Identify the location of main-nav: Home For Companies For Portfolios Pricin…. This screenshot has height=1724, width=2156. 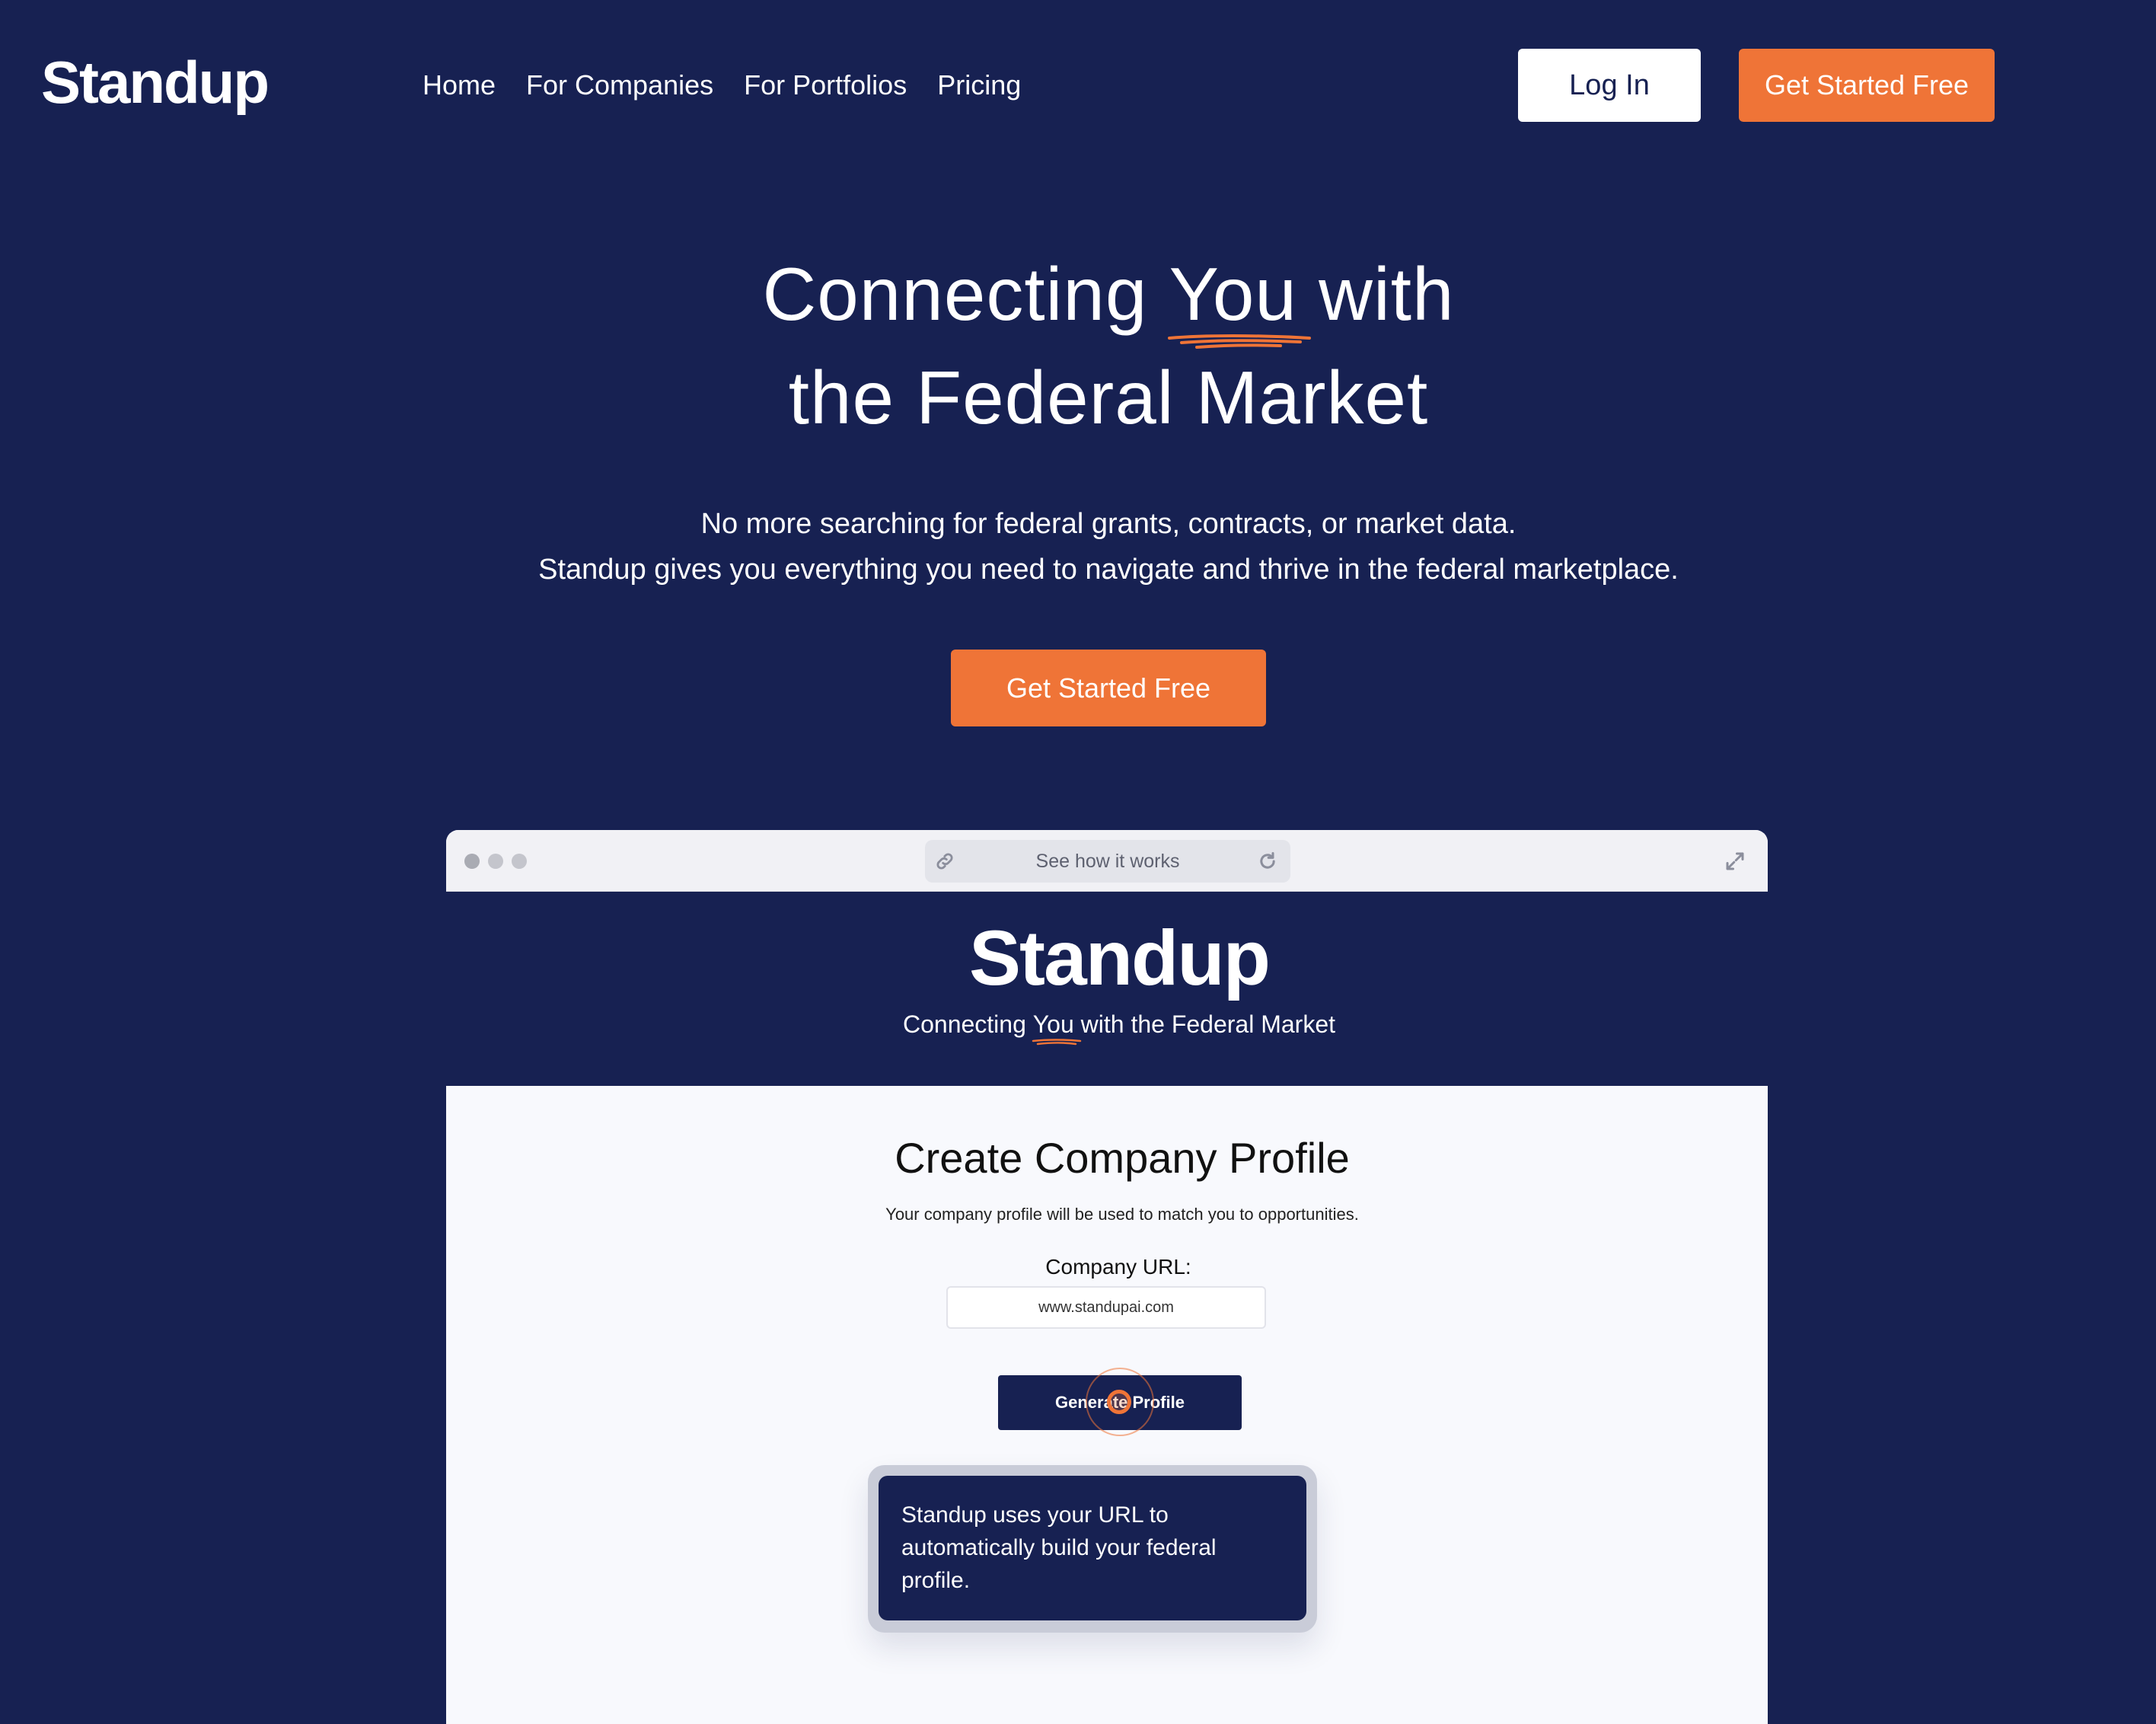
(722, 85).